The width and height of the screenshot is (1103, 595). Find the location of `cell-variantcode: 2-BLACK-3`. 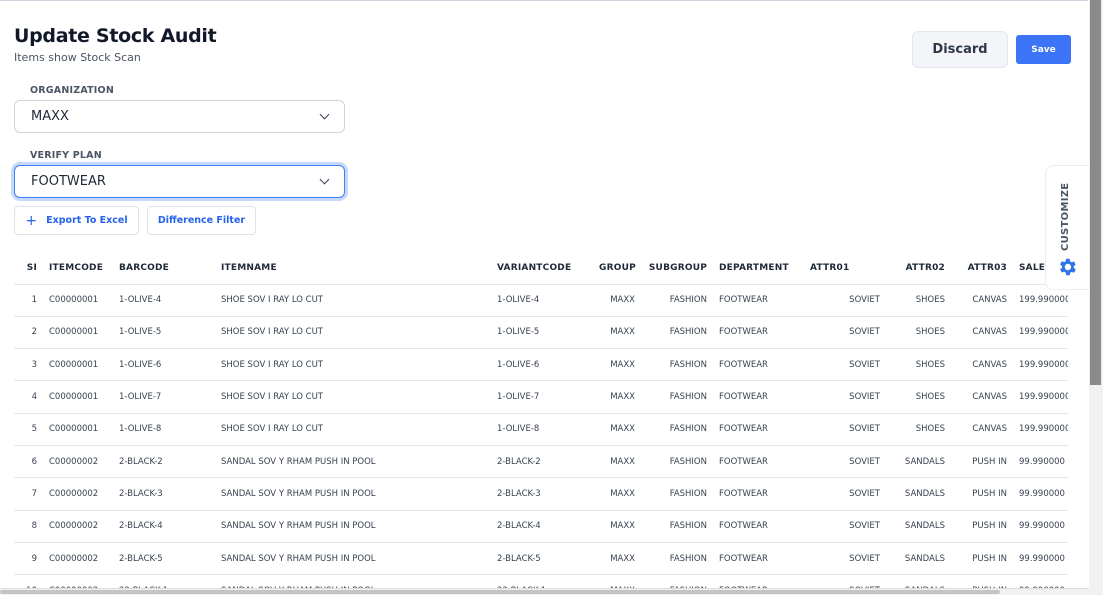

cell-variantcode: 2-BLACK-3 is located at coordinates (542, 494).